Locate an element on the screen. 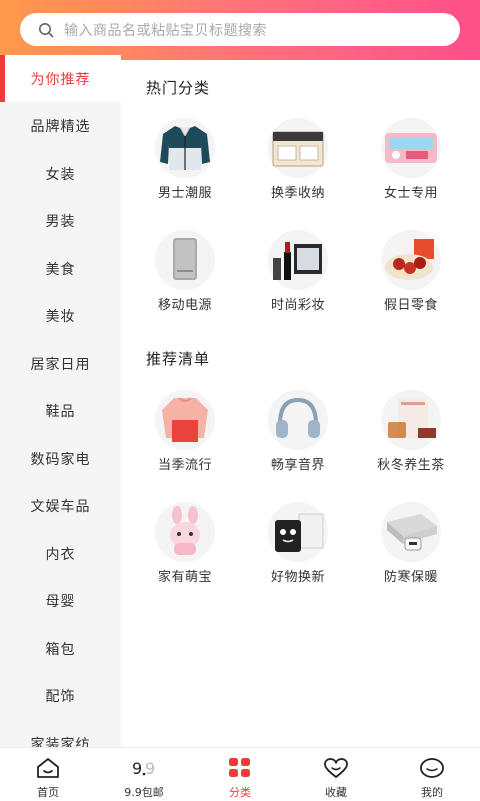  sidebar-item-label: 为你推荐 is located at coordinates (60, 79).